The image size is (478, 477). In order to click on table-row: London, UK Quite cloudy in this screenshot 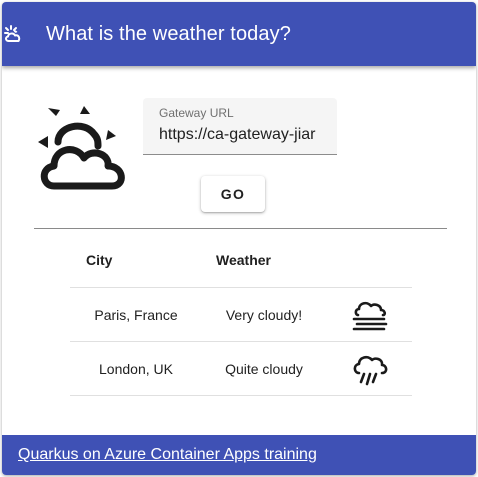, I will do `click(241, 369)`.